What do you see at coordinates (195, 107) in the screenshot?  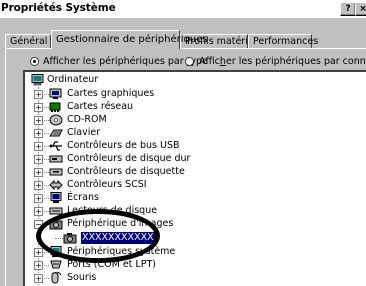 I see `tree-item-network-adapters: + Cartes réseau` at bounding box center [195, 107].